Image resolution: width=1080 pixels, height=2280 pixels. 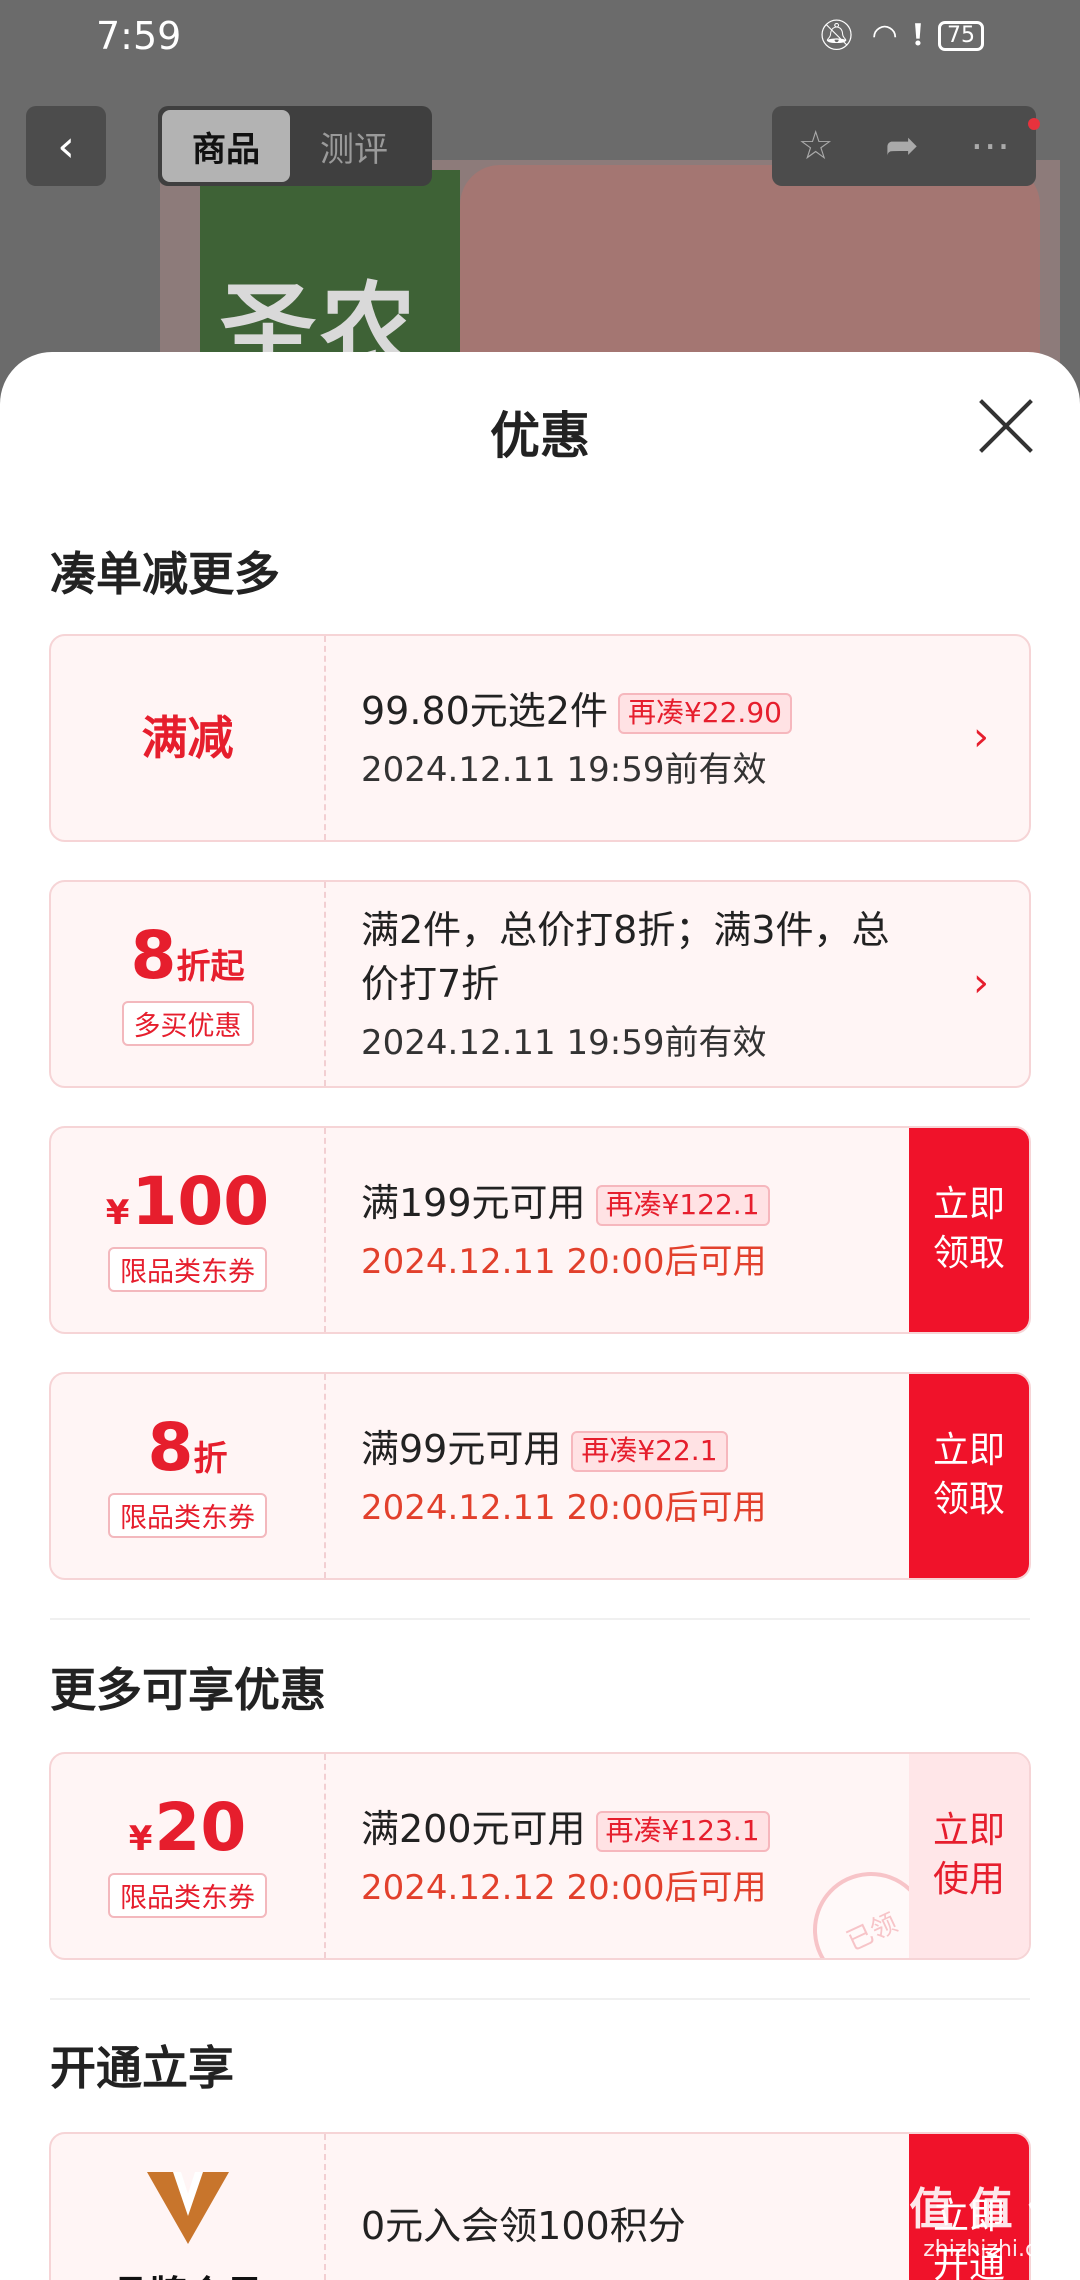 I want to click on battery-icon: 75, so click(x=961, y=35).